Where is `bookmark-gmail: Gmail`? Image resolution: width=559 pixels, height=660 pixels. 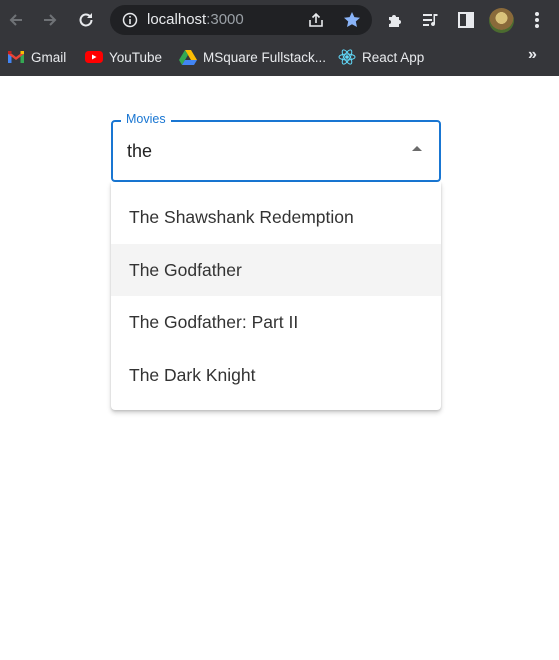 bookmark-gmail: Gmail is located at coordinates (36, 57).